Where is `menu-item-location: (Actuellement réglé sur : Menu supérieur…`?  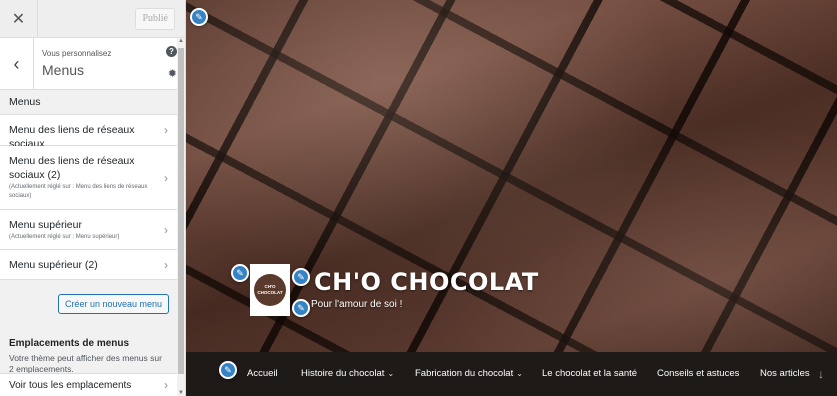 menu-item-location: (Actuellement réglé sur : Menu supérieur… is located at coordinates (64, 237).